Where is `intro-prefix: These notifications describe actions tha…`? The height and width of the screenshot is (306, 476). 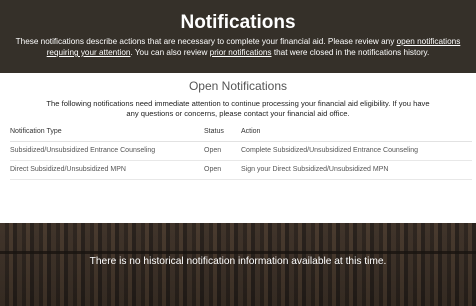 intro-prefix: These notifications describe actions tha… is located at coordinates (205, 41).